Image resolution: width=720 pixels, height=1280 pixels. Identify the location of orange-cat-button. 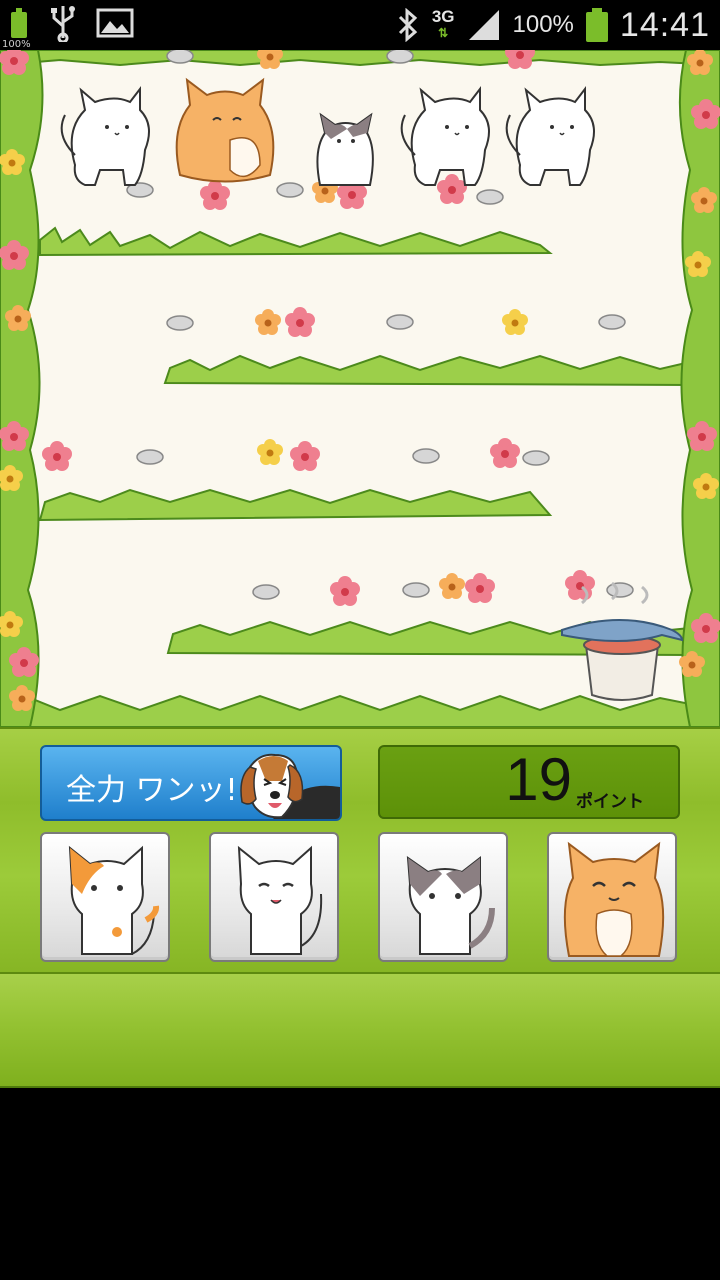
(612, 897).